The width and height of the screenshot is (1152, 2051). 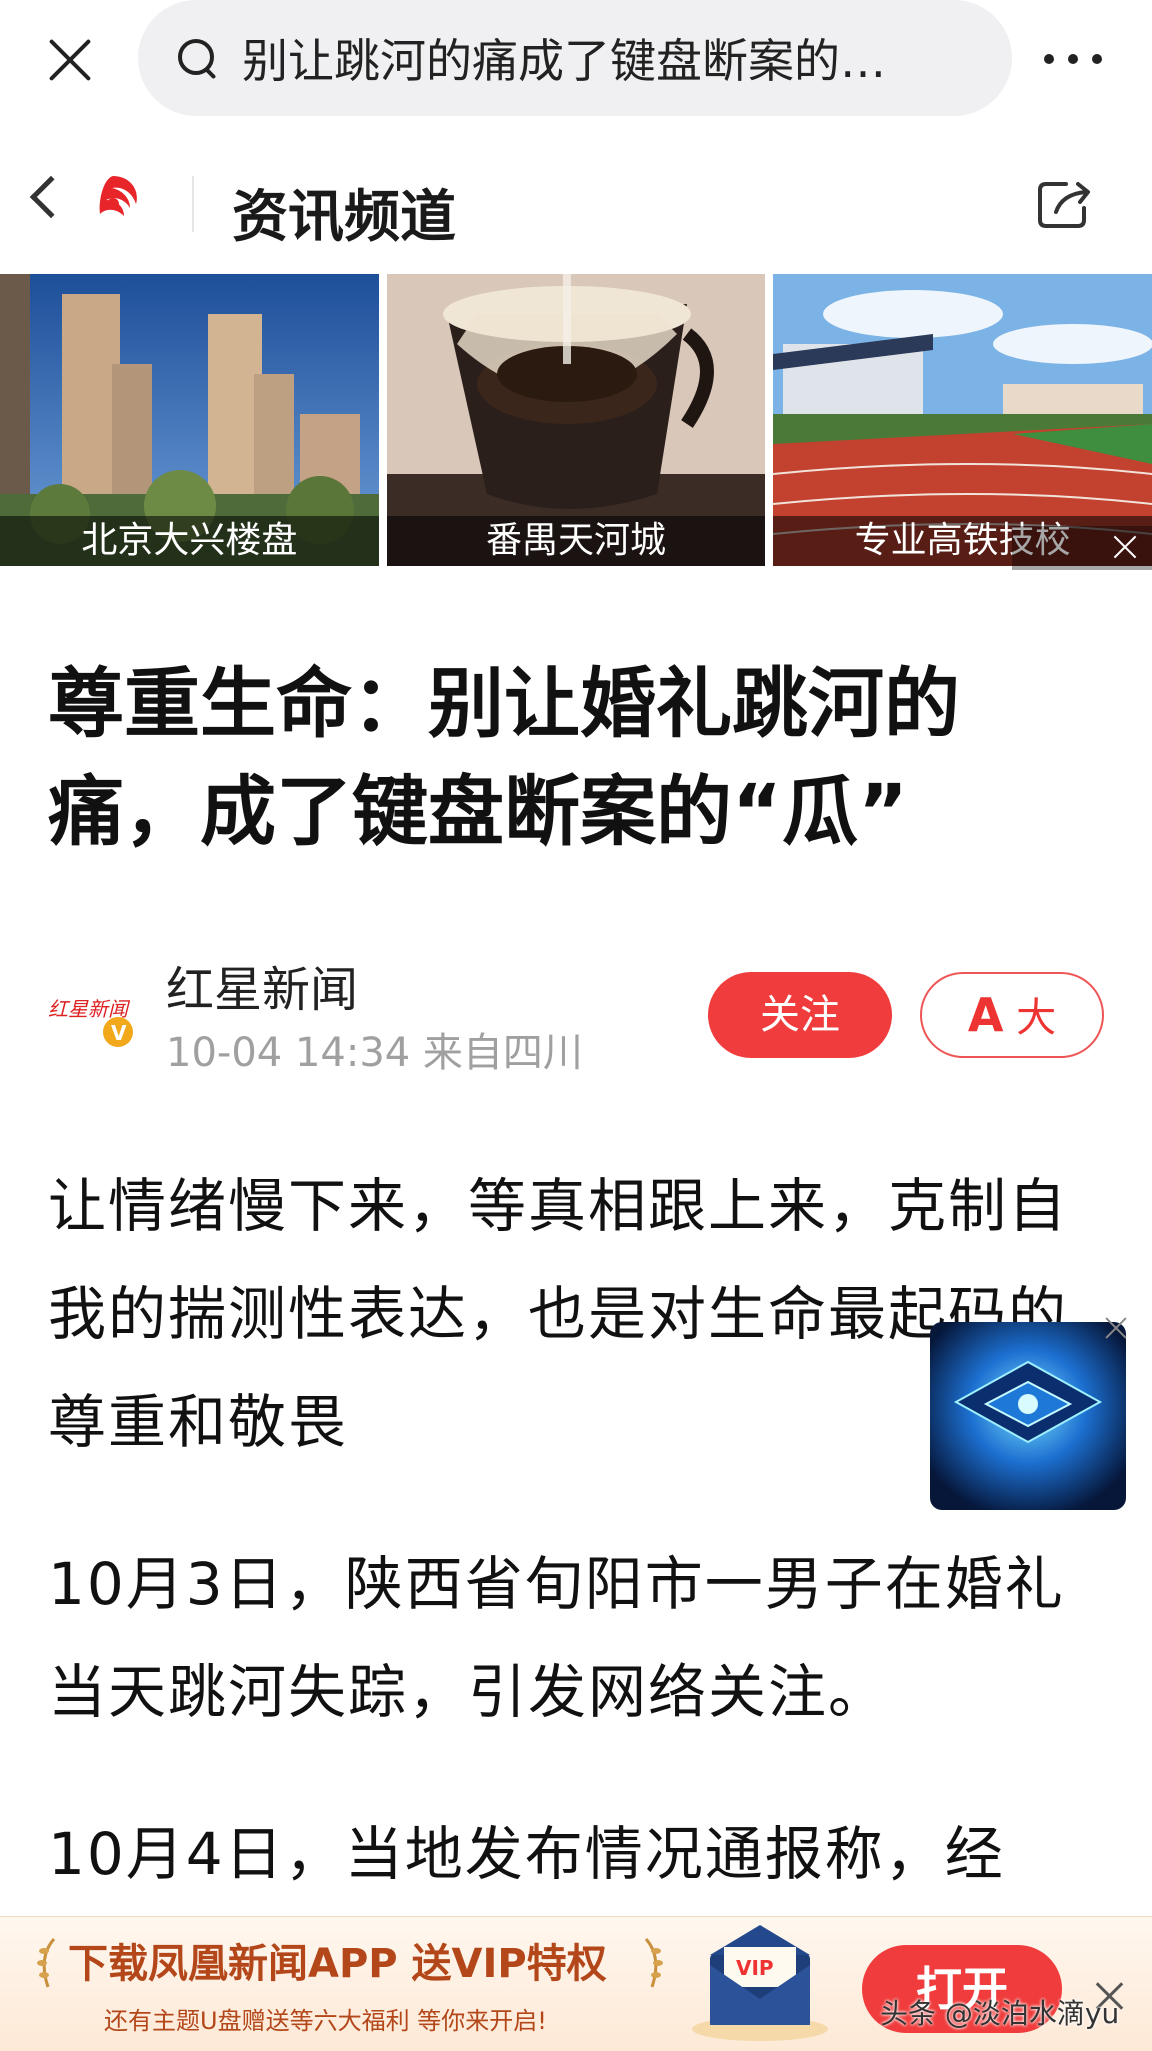 I want to click on more-options-icon, so click(x=1073, y=59).